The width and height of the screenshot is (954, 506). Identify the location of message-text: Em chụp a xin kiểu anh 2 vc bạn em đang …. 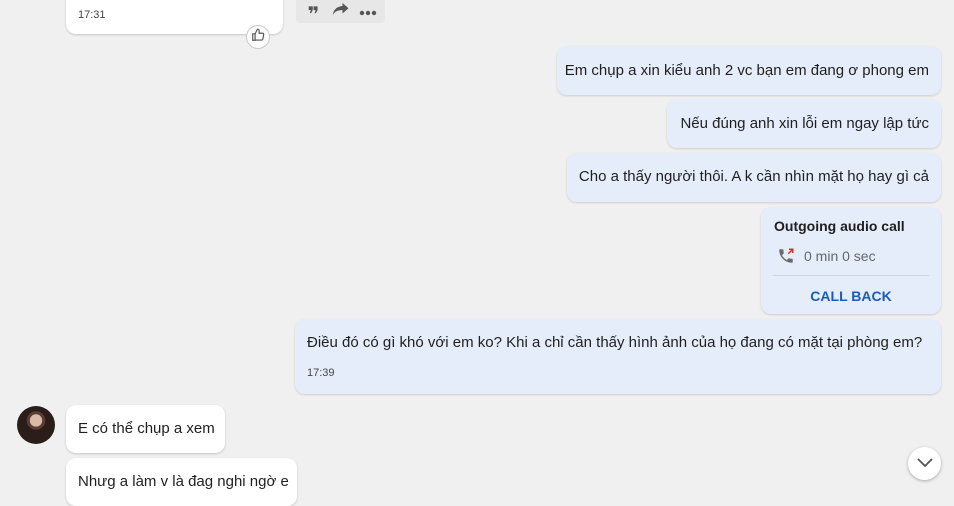
(746, 70).